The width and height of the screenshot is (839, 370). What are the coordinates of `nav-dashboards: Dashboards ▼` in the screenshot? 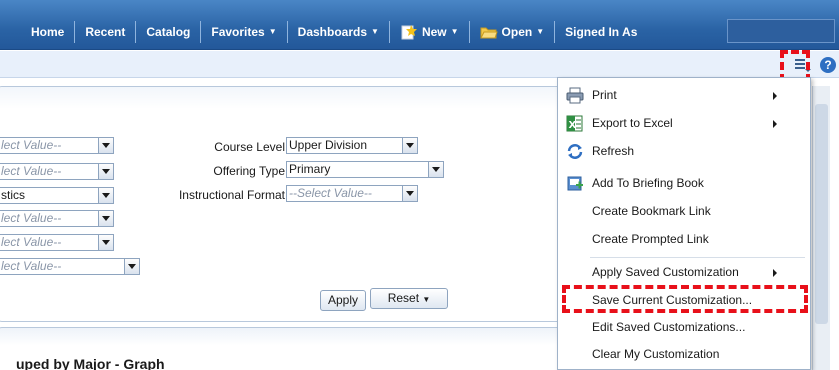 It's located at (339, 32).